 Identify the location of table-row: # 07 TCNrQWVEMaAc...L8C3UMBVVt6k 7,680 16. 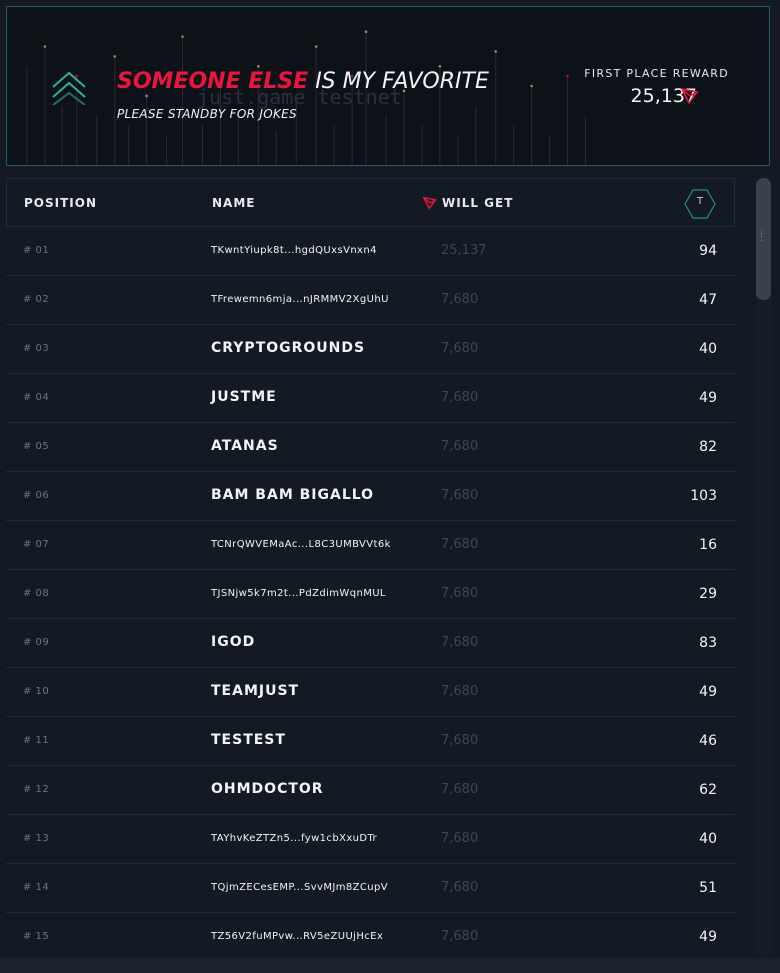
(370, 545).